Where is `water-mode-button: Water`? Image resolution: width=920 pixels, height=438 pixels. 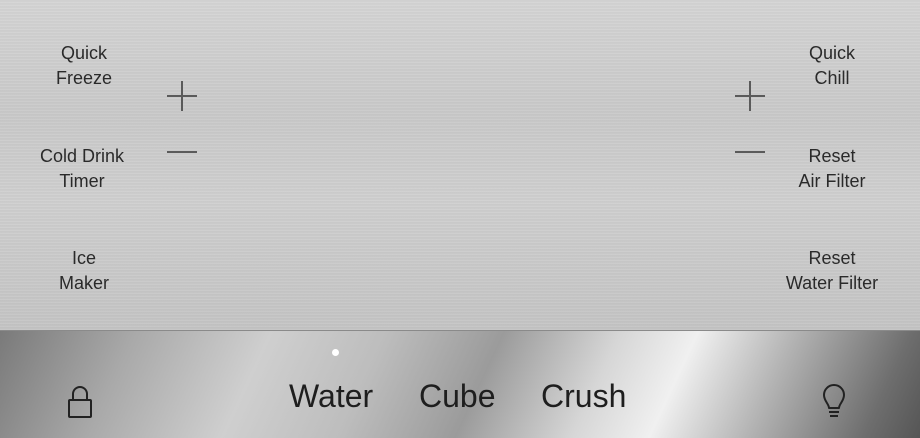
water-mode-button: Water is located at coordinates (331, 396).